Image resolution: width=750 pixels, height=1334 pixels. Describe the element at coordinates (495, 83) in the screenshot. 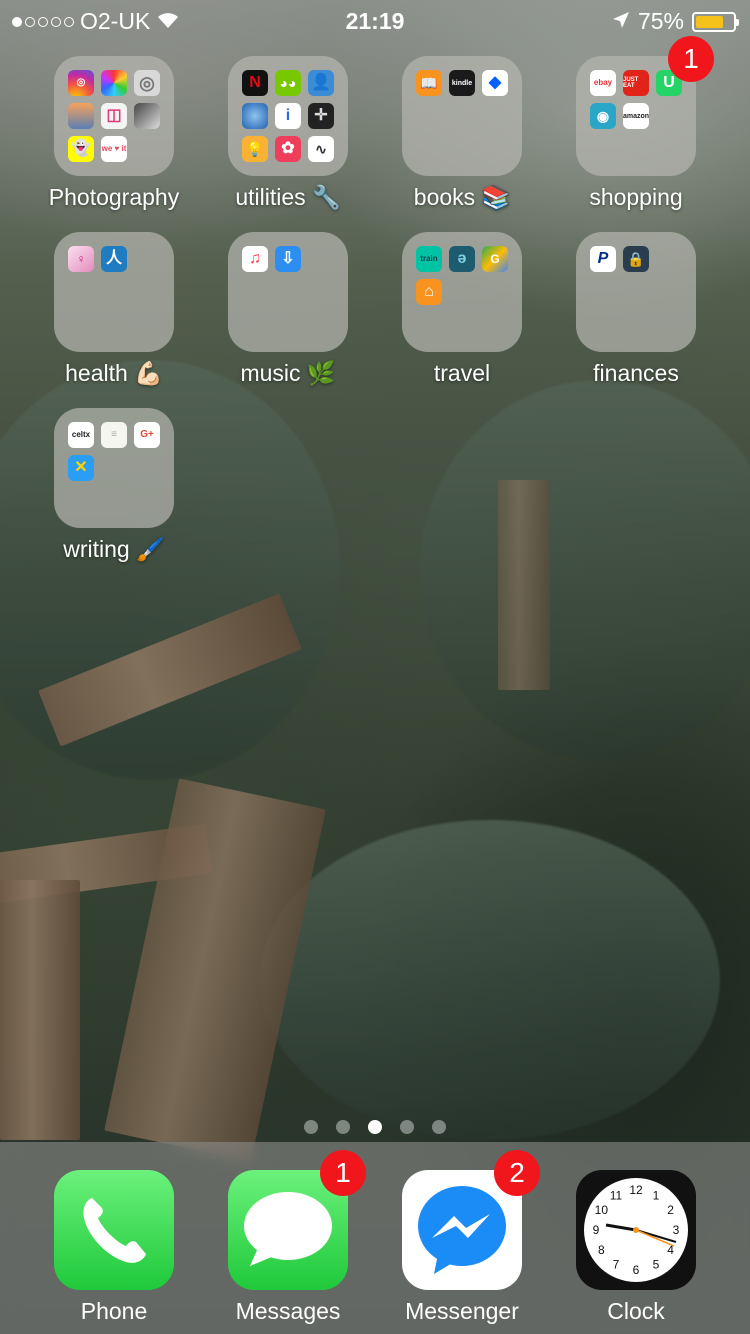

I see `dropbox-icon: ◆` at that location.